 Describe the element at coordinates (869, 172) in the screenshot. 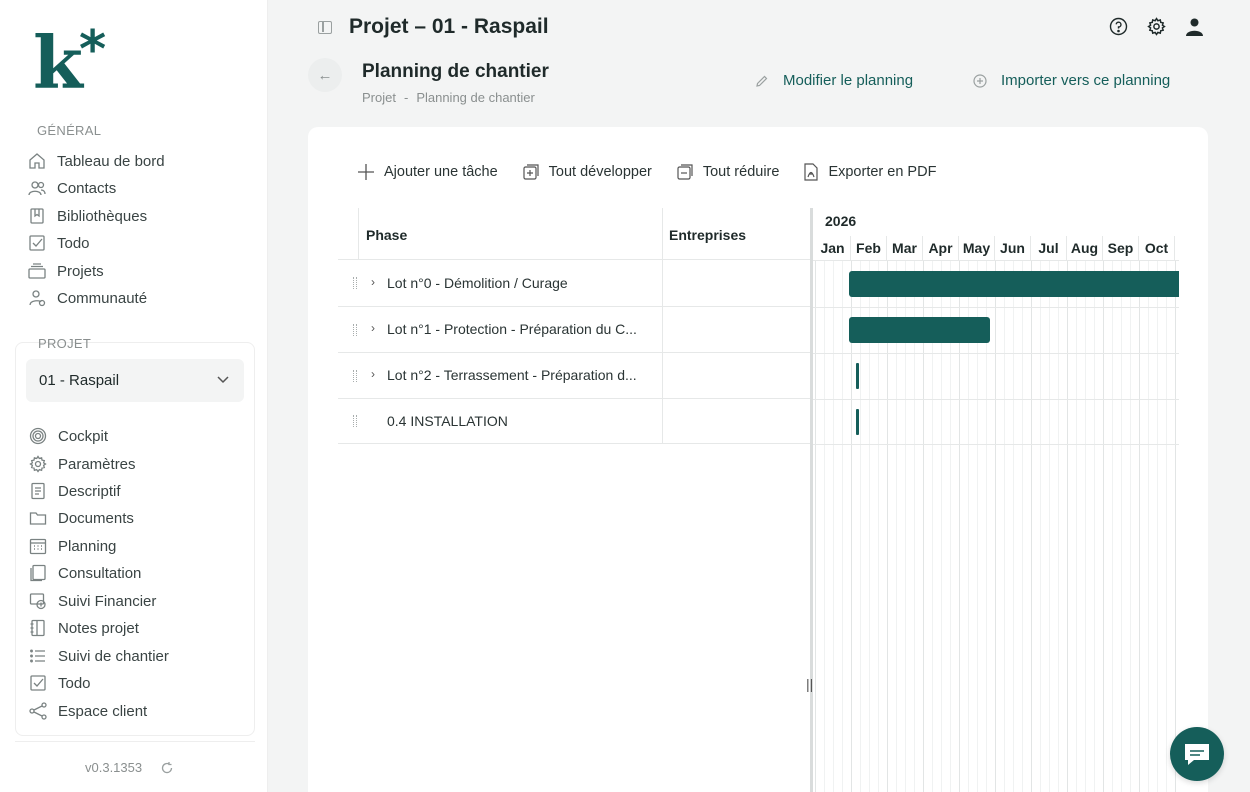

I see `export-pdf-button: Exporter en PDF` at that location.